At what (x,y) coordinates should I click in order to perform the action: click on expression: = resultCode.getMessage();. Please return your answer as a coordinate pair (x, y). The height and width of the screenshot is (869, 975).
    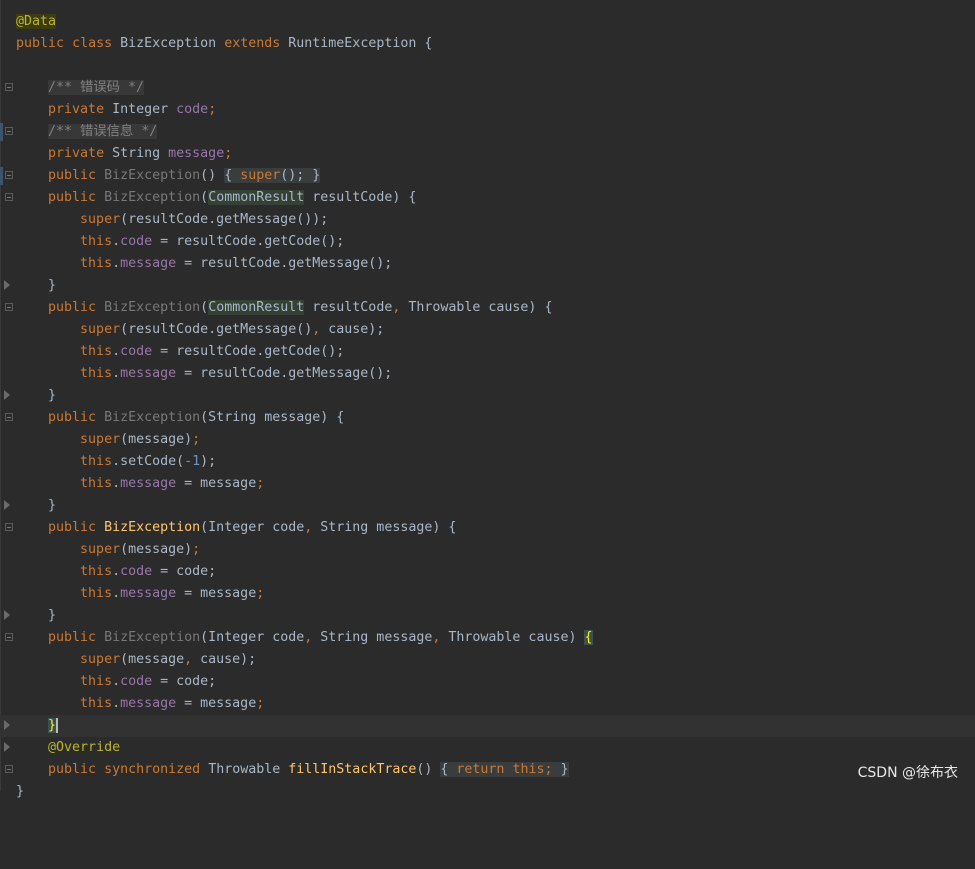
    Looking at the image, I should click on (284, 263).